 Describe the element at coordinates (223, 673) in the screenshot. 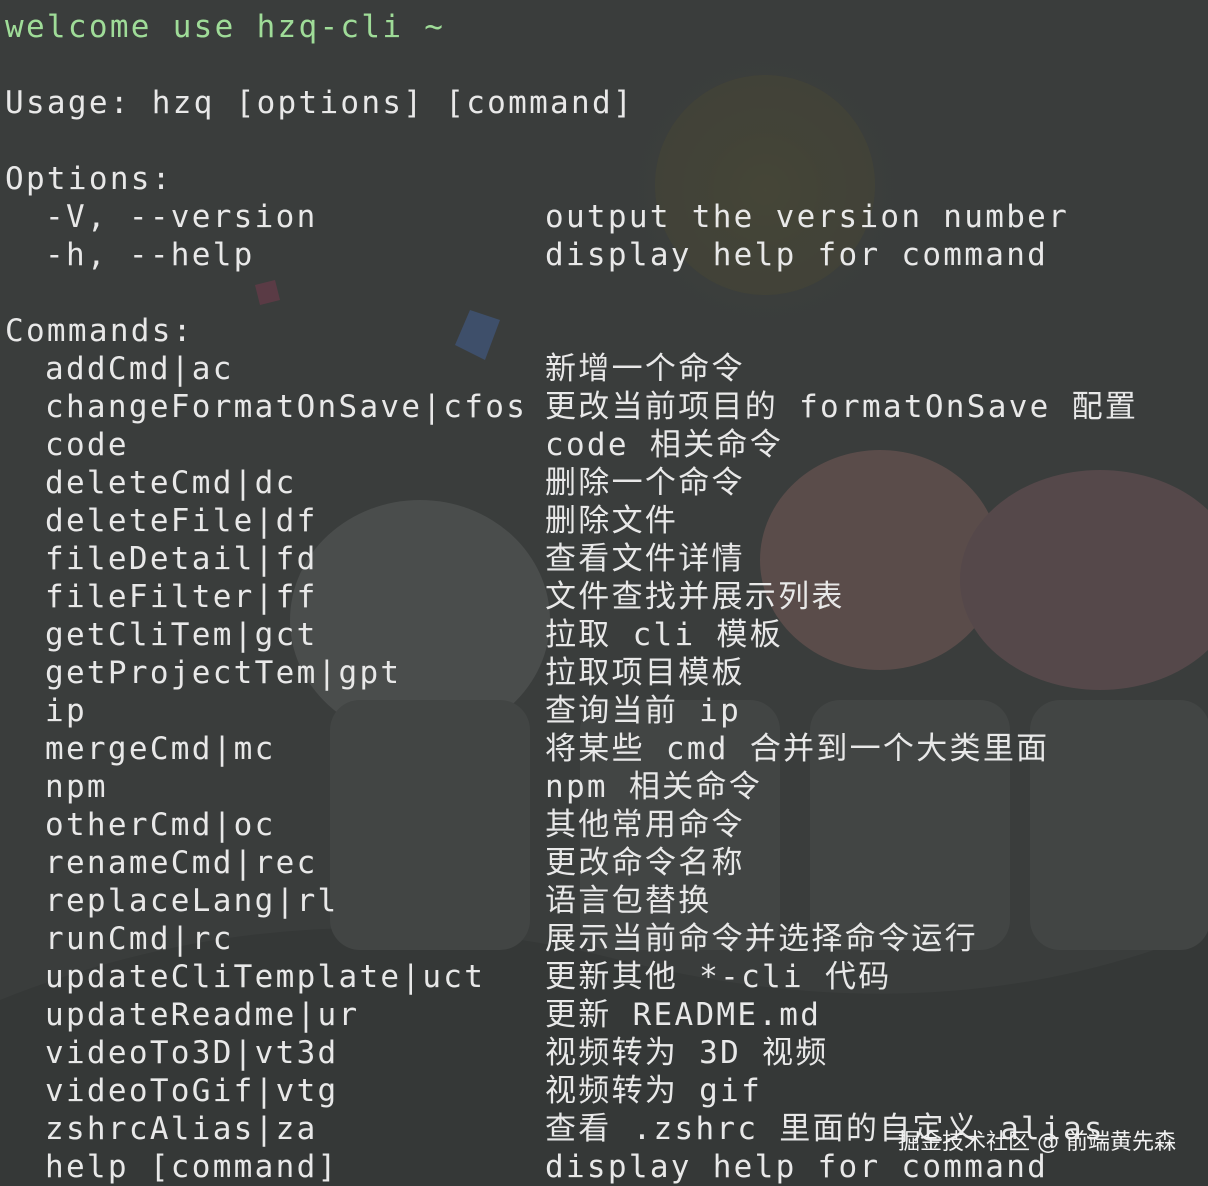

I see `command-name: getProjectTem|gpt` at that location.